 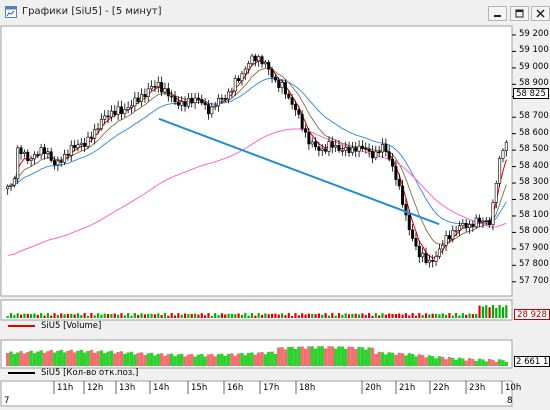 I want to click on time-tick-label: 18h, so click(x=307, y=388).